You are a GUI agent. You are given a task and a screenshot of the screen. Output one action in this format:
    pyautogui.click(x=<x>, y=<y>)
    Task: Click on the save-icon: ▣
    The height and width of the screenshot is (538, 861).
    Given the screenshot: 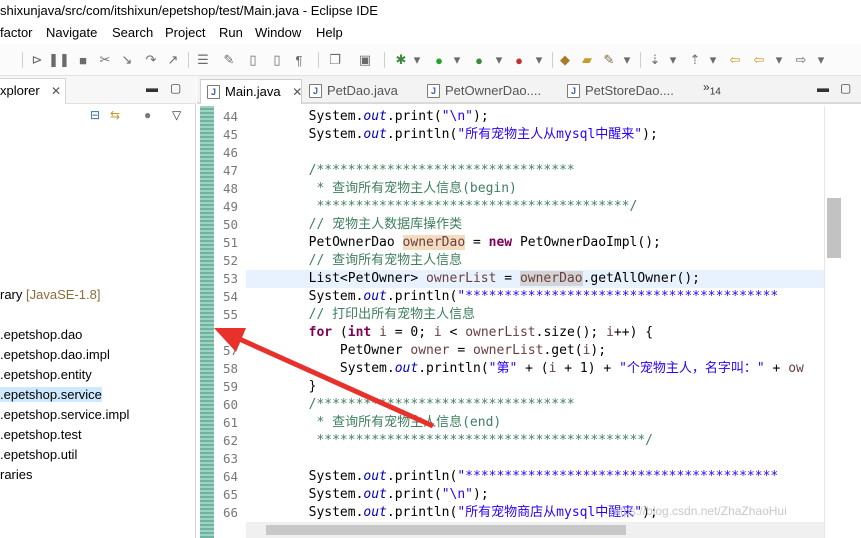 What is the action you would take?
    pyautogui.click(x=365, y=60)
    